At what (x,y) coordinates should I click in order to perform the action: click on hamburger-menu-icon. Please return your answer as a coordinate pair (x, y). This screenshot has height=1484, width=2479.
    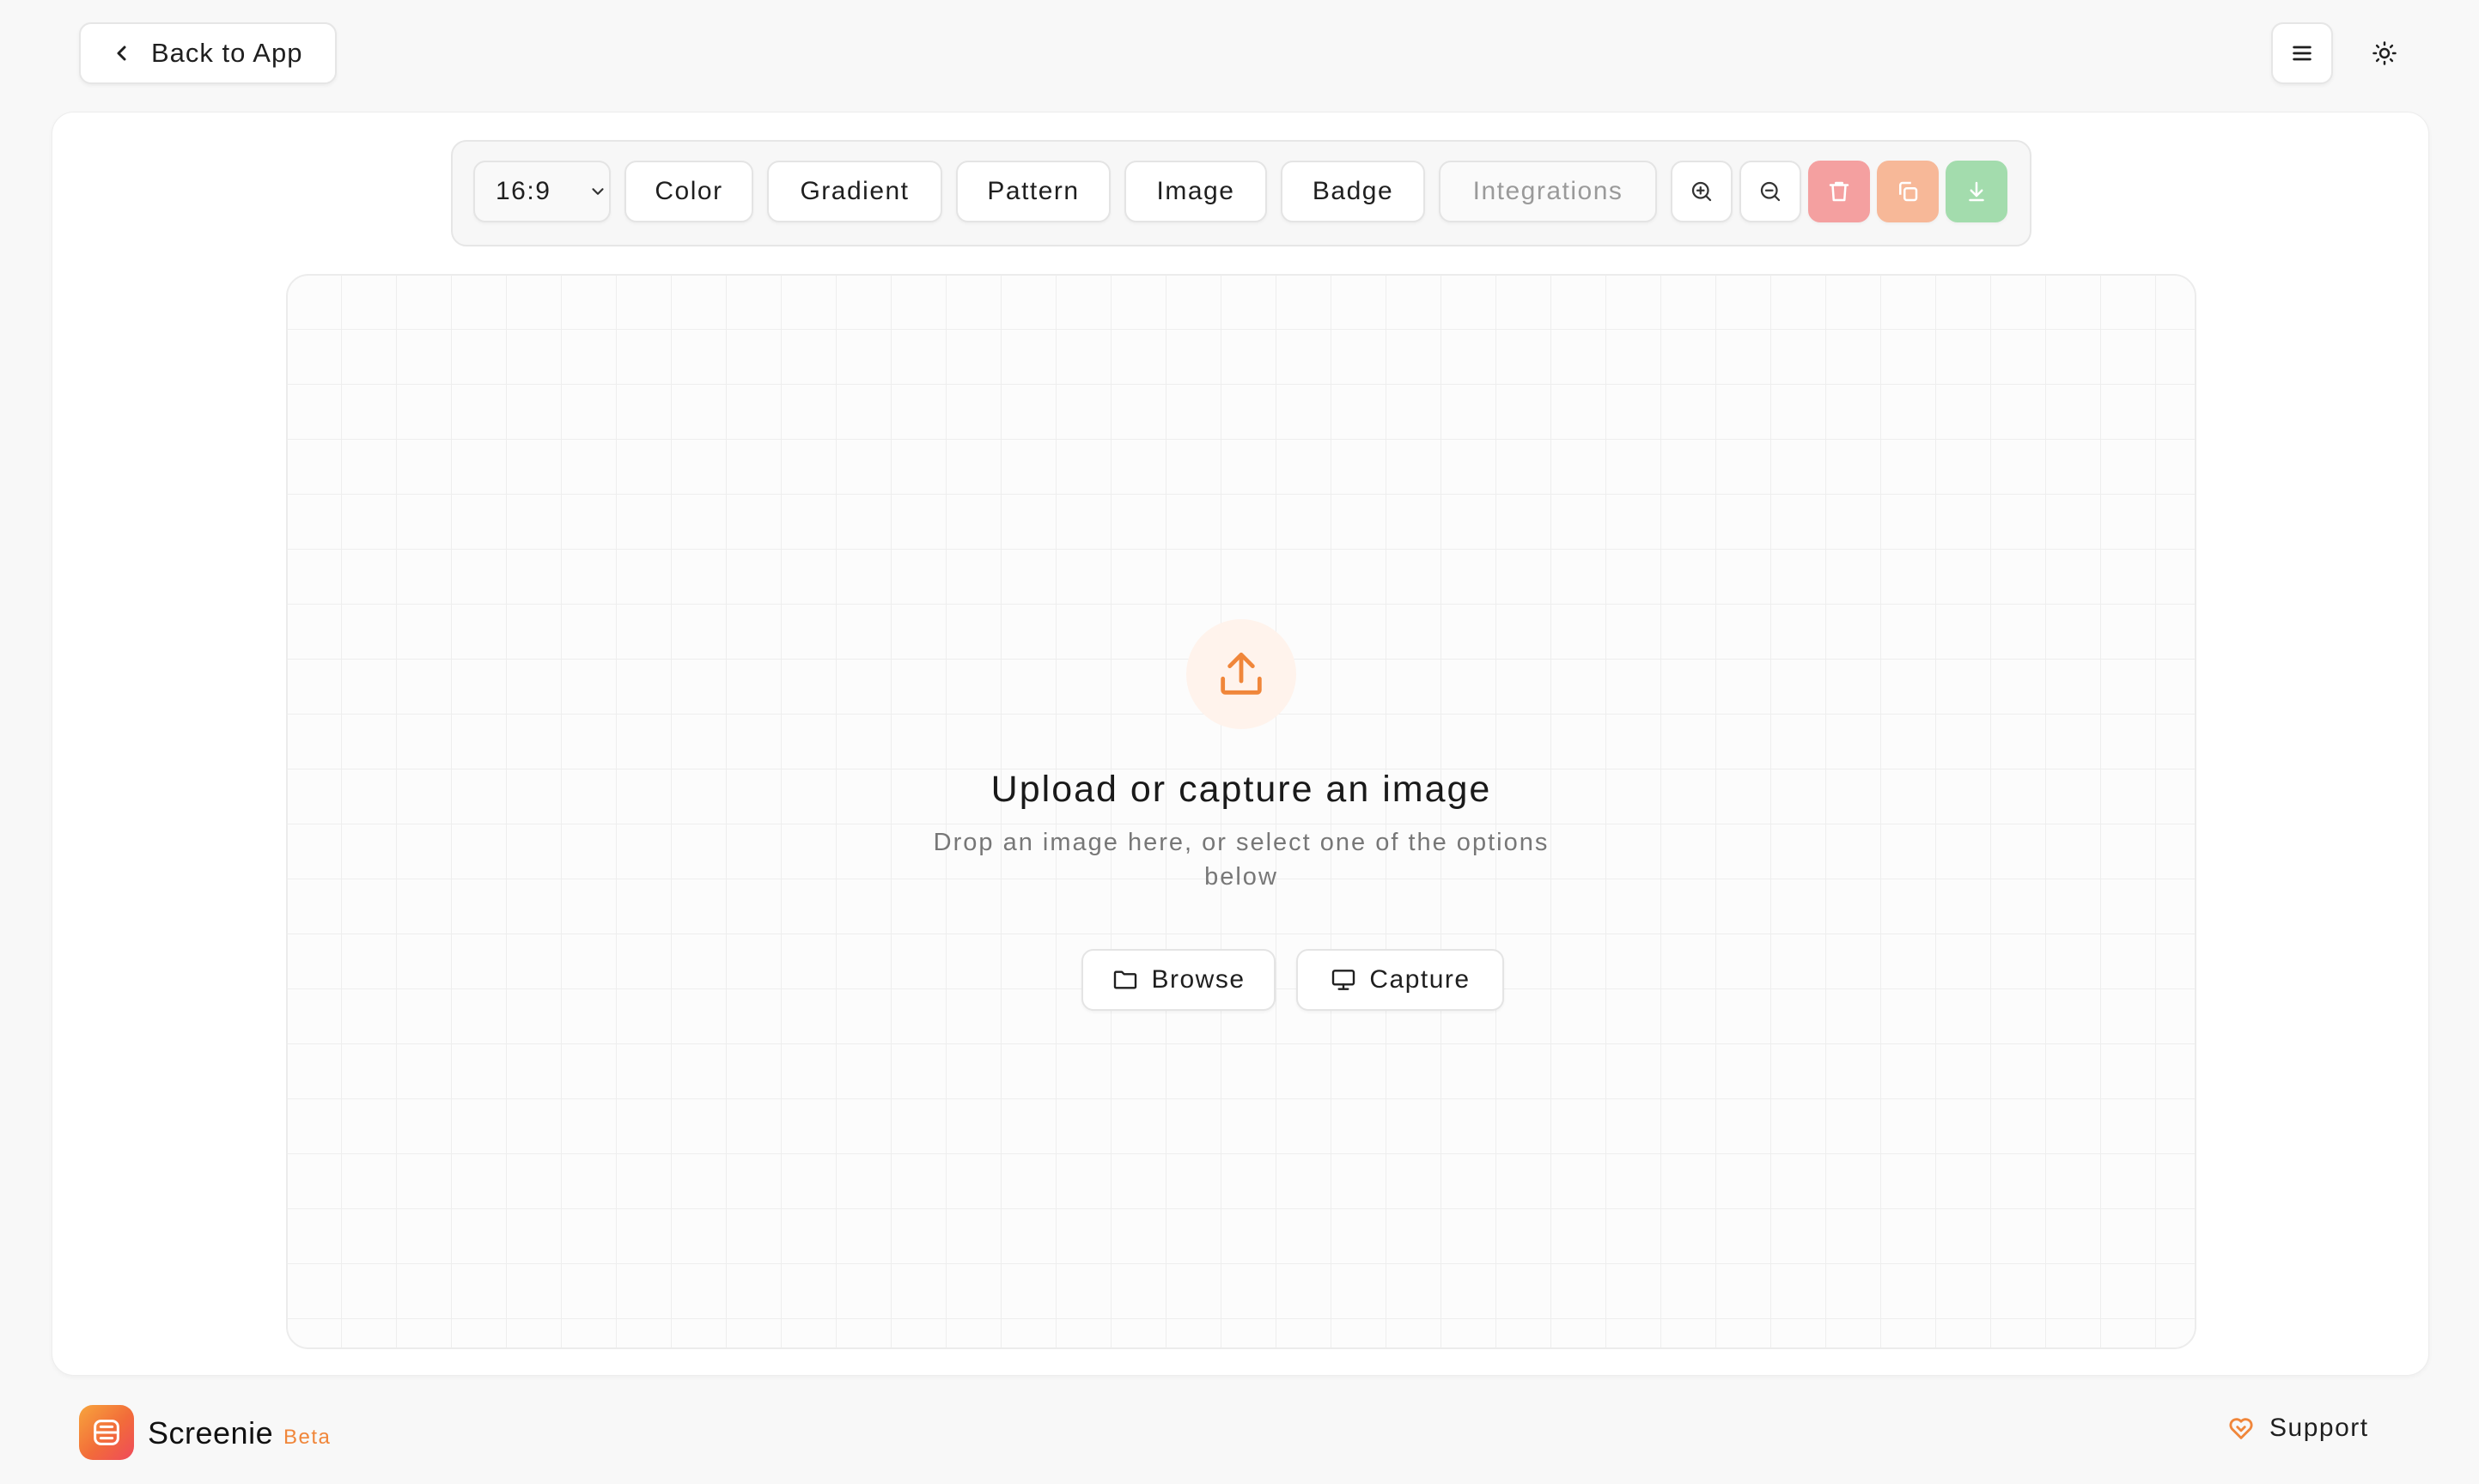
    Looking at the image, I should click on (2302, 54).